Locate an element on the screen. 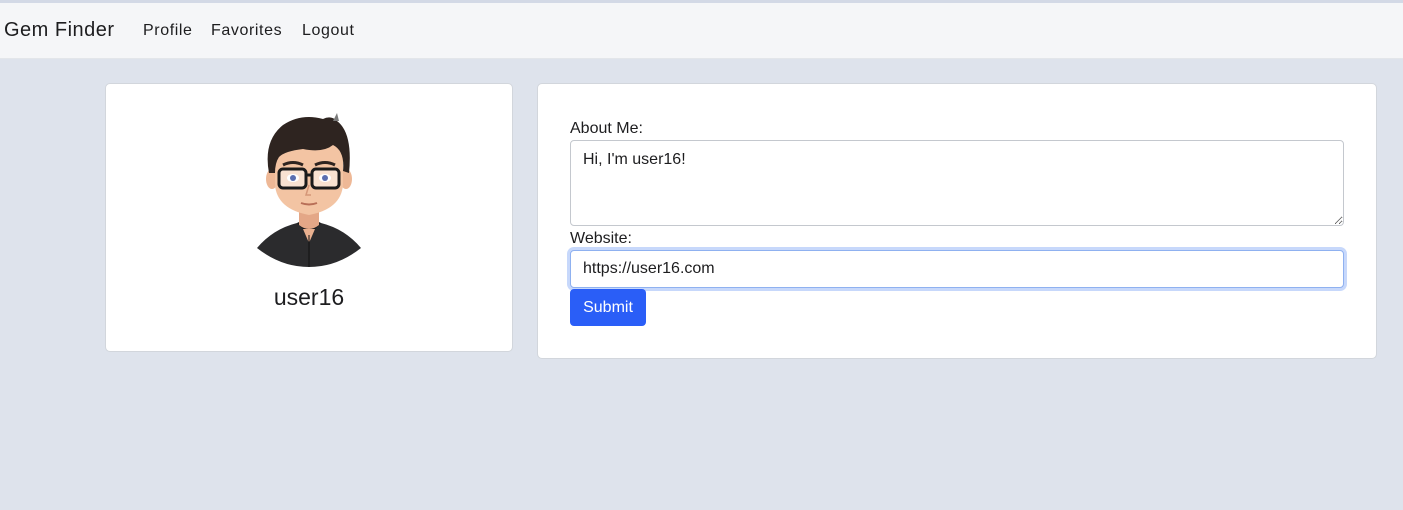 The width and height of the screenshot is (1403, 510). website-label: Website: is located at coordinates (601, 238).